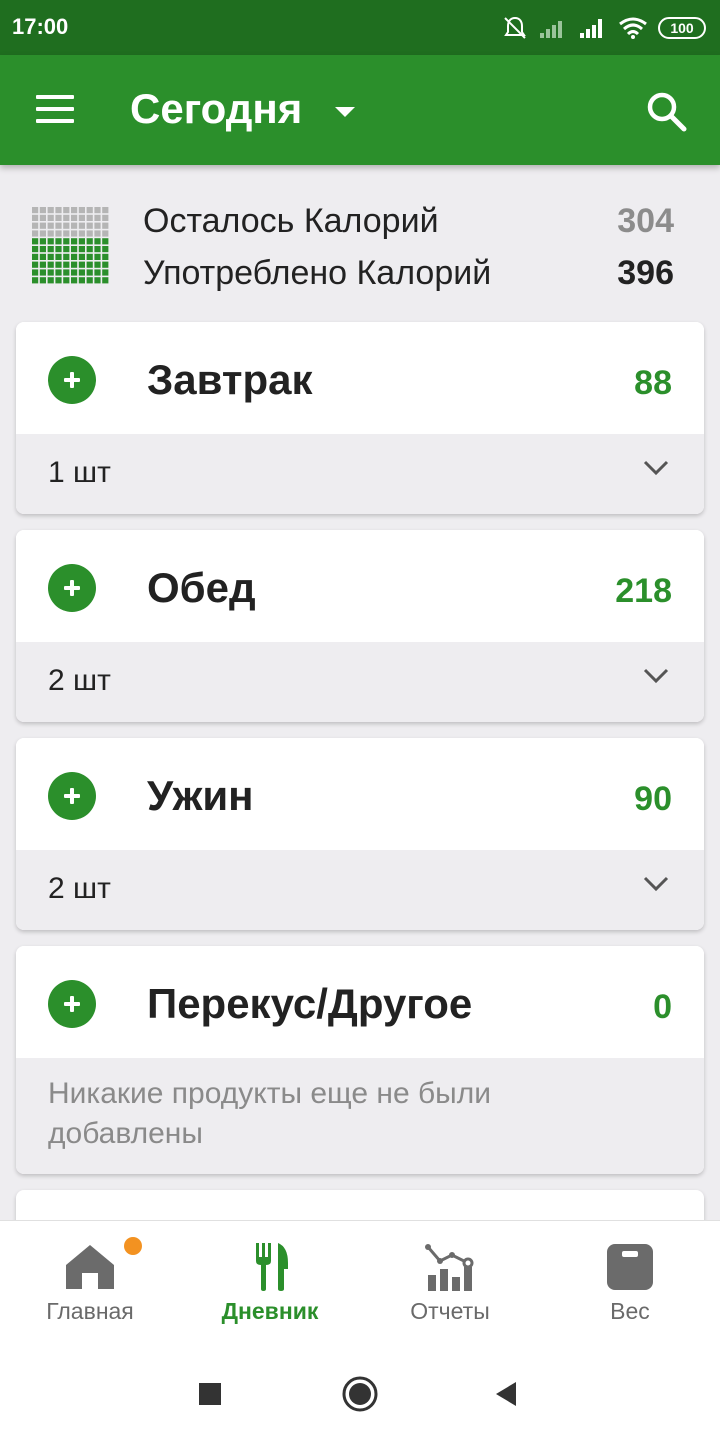 Image resolution: width=720 pixels, height=1440 pixels. I want to click on calorie-grid-icon, so click(70, 245).